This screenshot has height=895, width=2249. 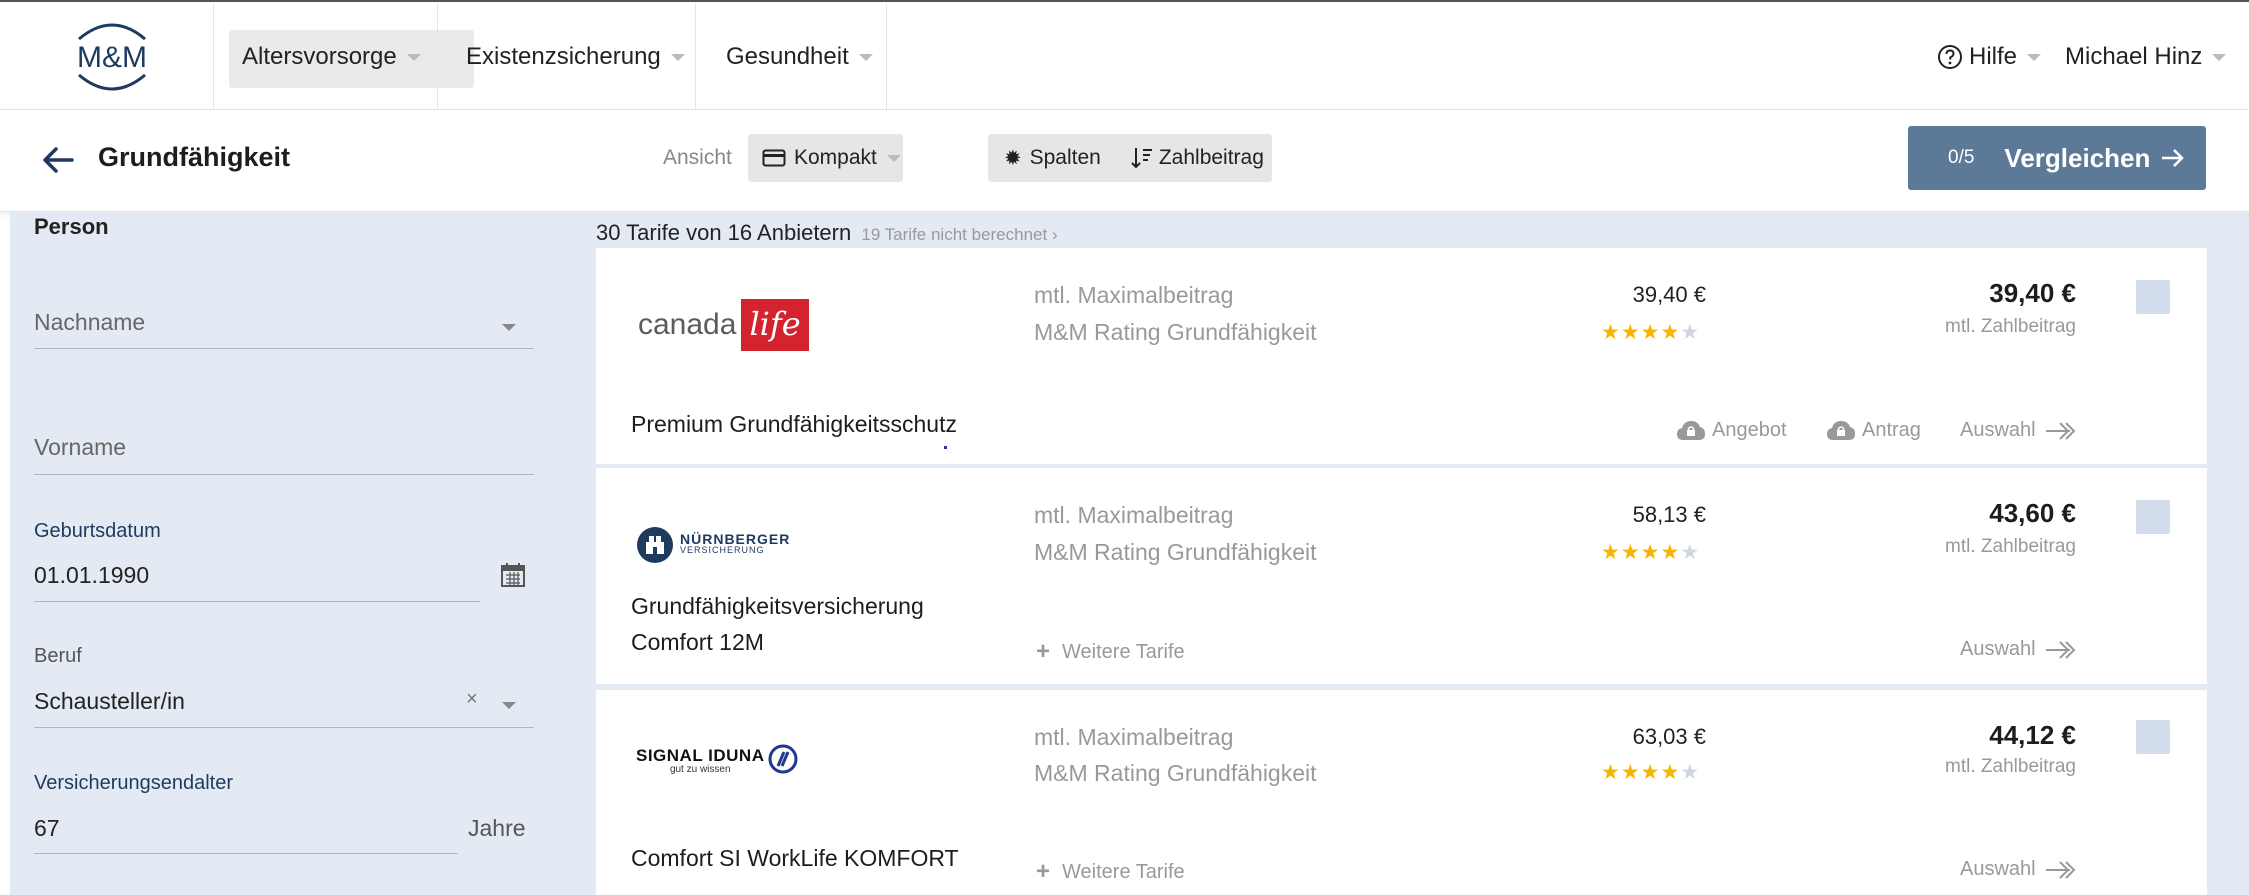 I want to click on tariff-name: Premium Grundfähigkeitsschutz, so click(x=794, y=424).